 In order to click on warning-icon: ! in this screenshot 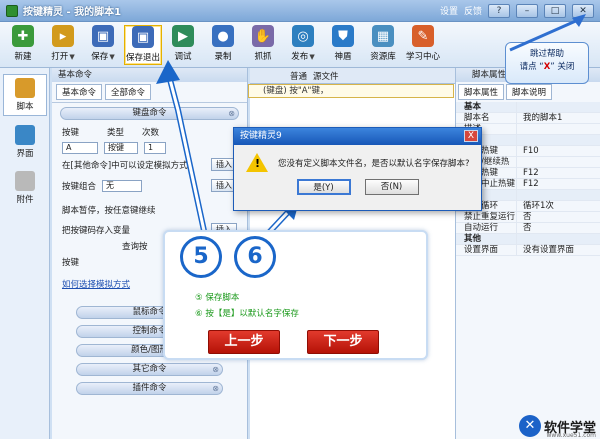, I will do `click(257, 162)`.